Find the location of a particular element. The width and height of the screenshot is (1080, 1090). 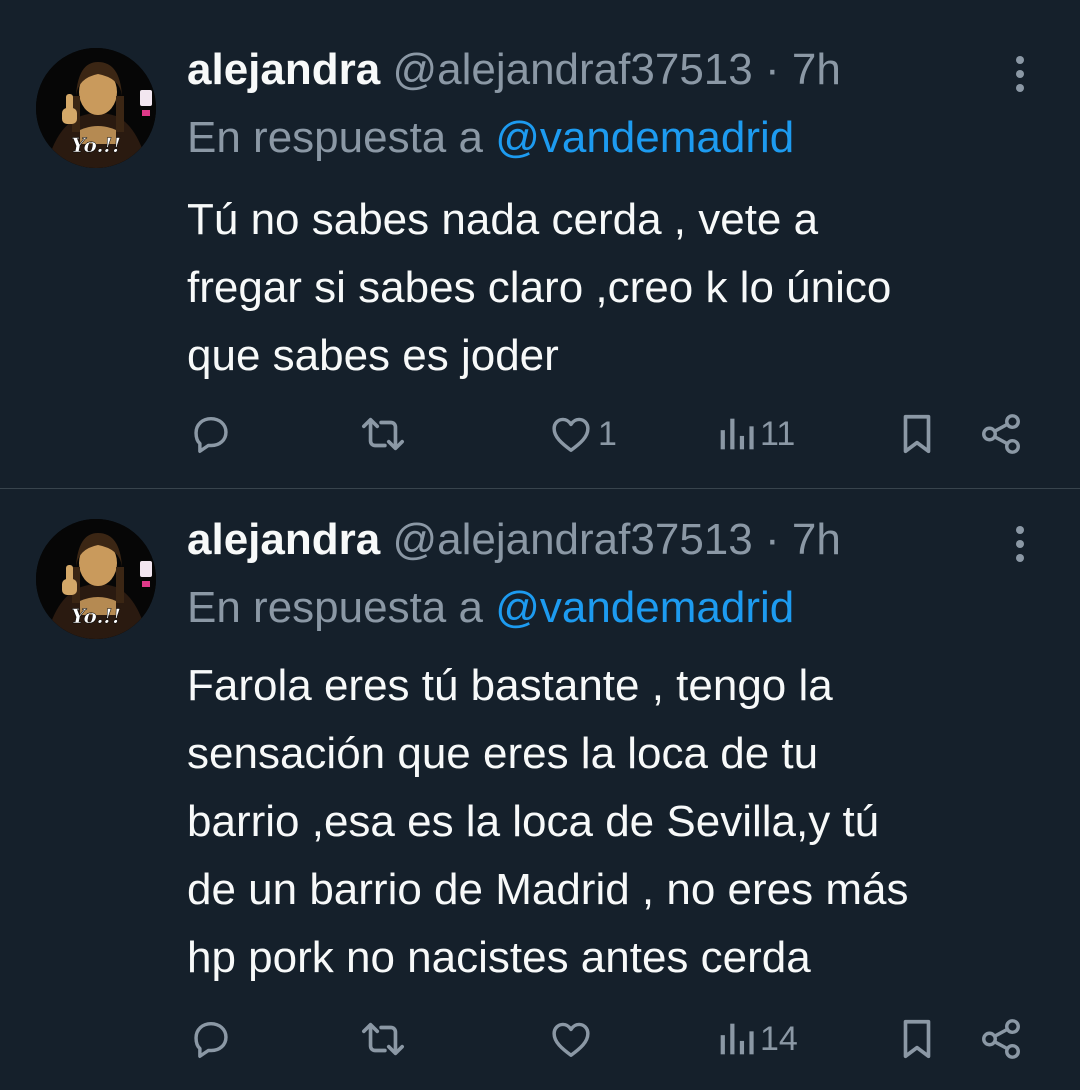

tweet-text-line: Tú no sabes nada cerda , vete a is located at coordinates (503, 219).